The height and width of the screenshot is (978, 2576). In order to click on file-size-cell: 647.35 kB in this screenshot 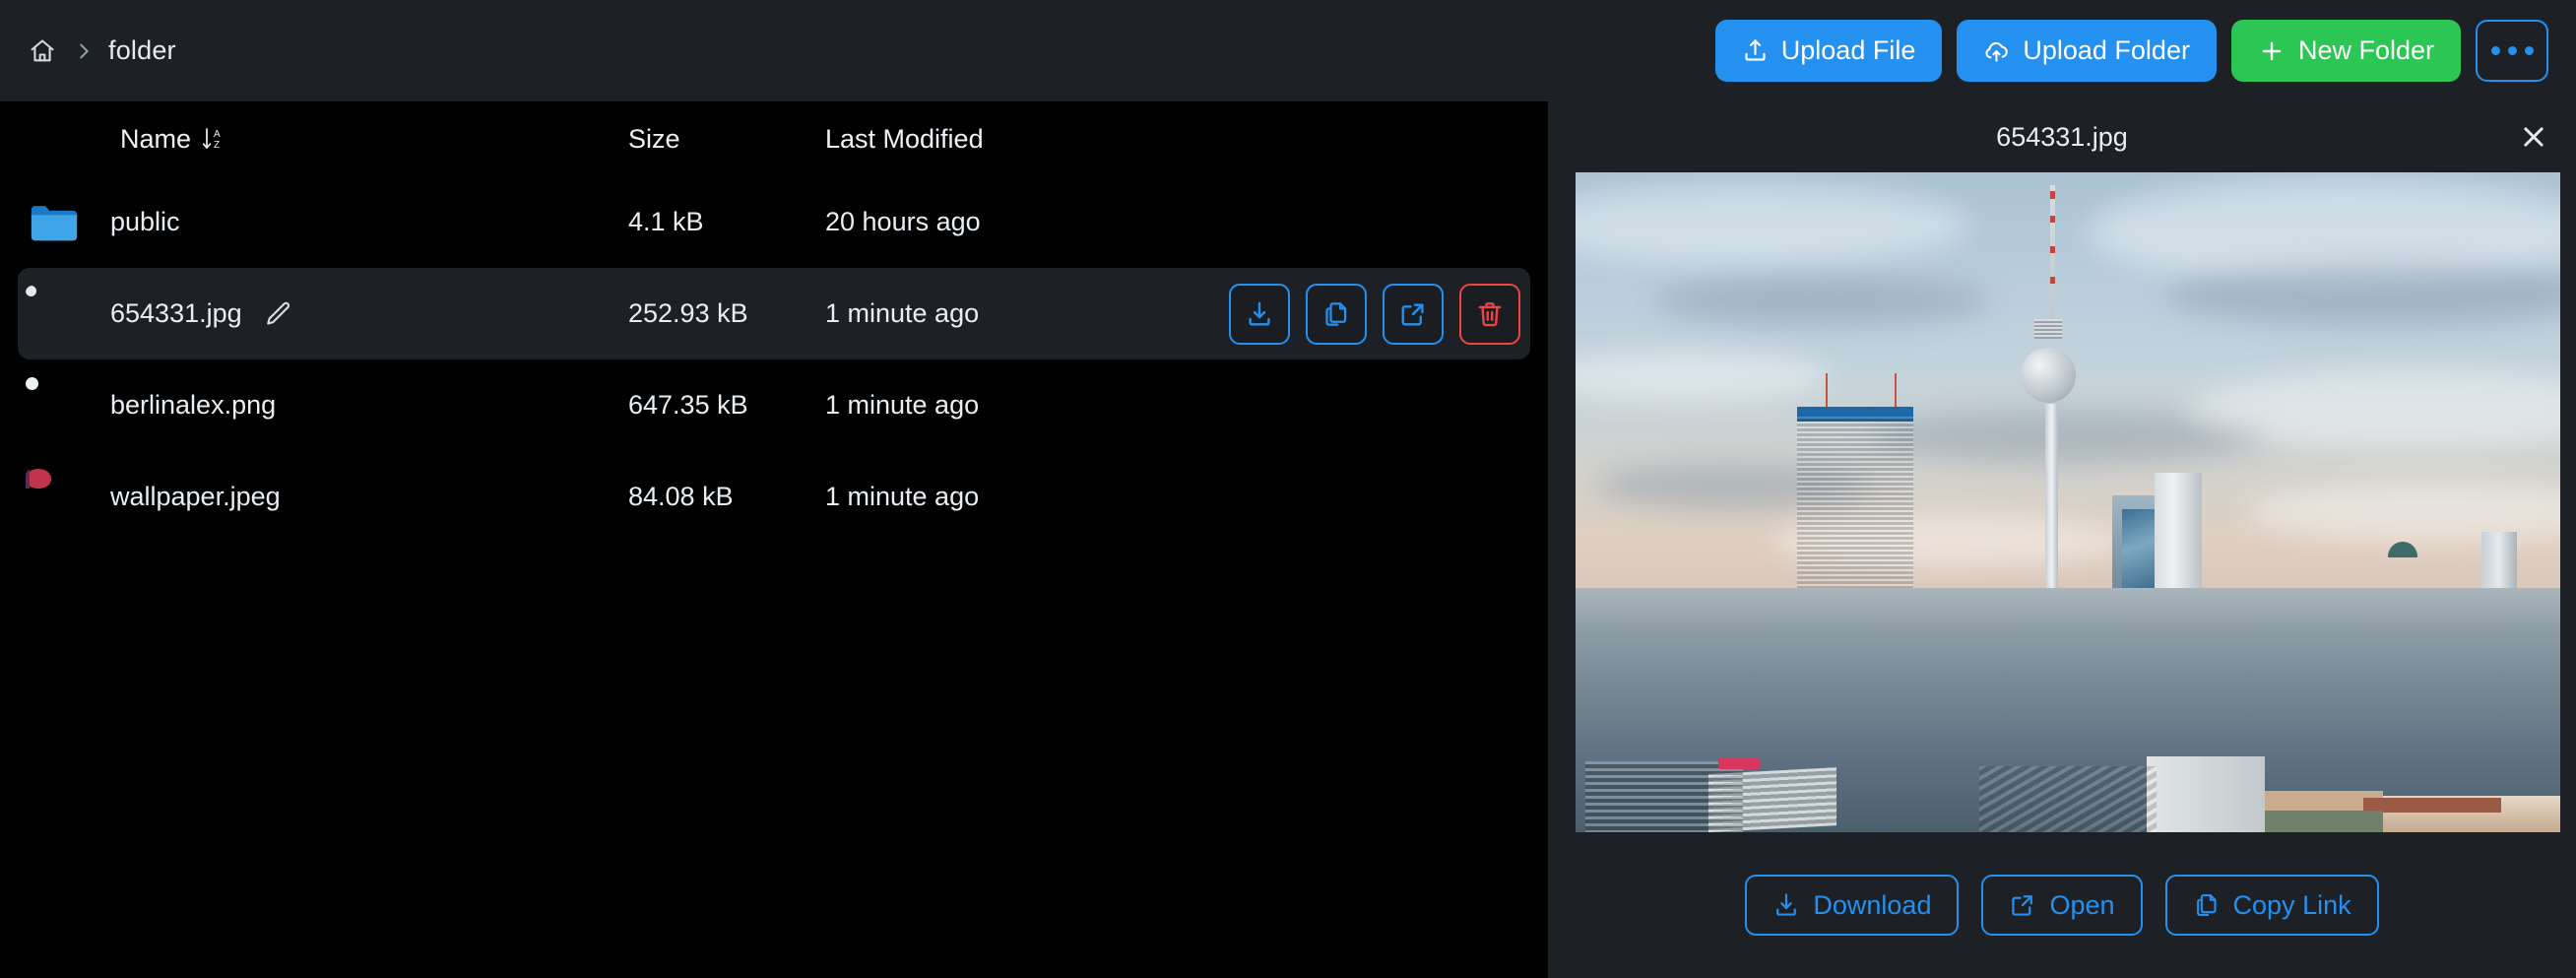, I will do `click(688, 405)`.